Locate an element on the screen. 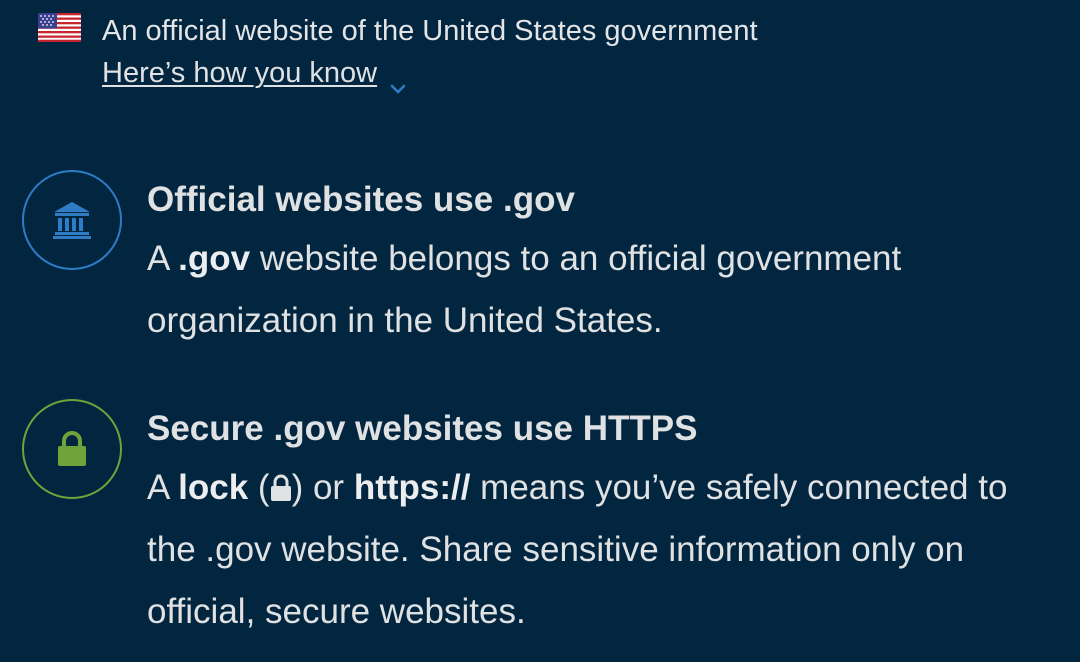 This screenshot has height=662, width=1080. official-gov-title: Official websites use .gov is located at coordinates (361, 199).